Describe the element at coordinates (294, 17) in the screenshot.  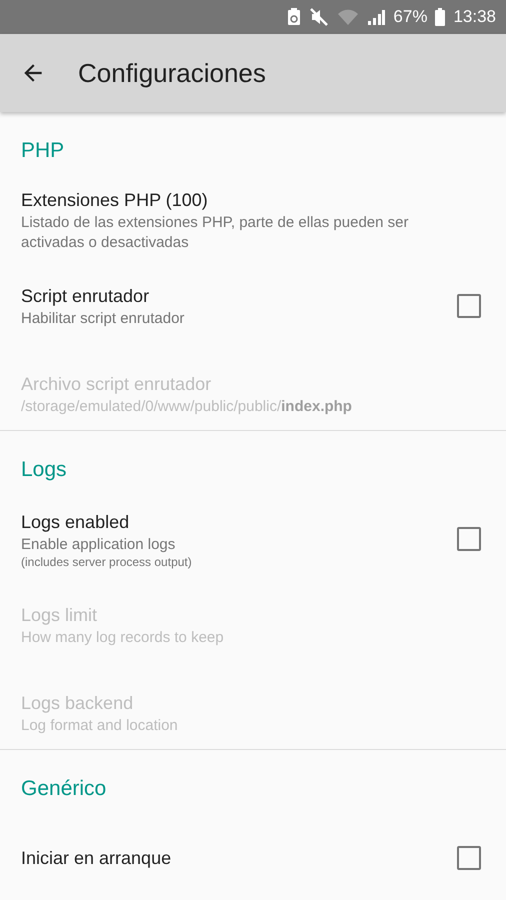
I see `battery-saver-icon` at that location.